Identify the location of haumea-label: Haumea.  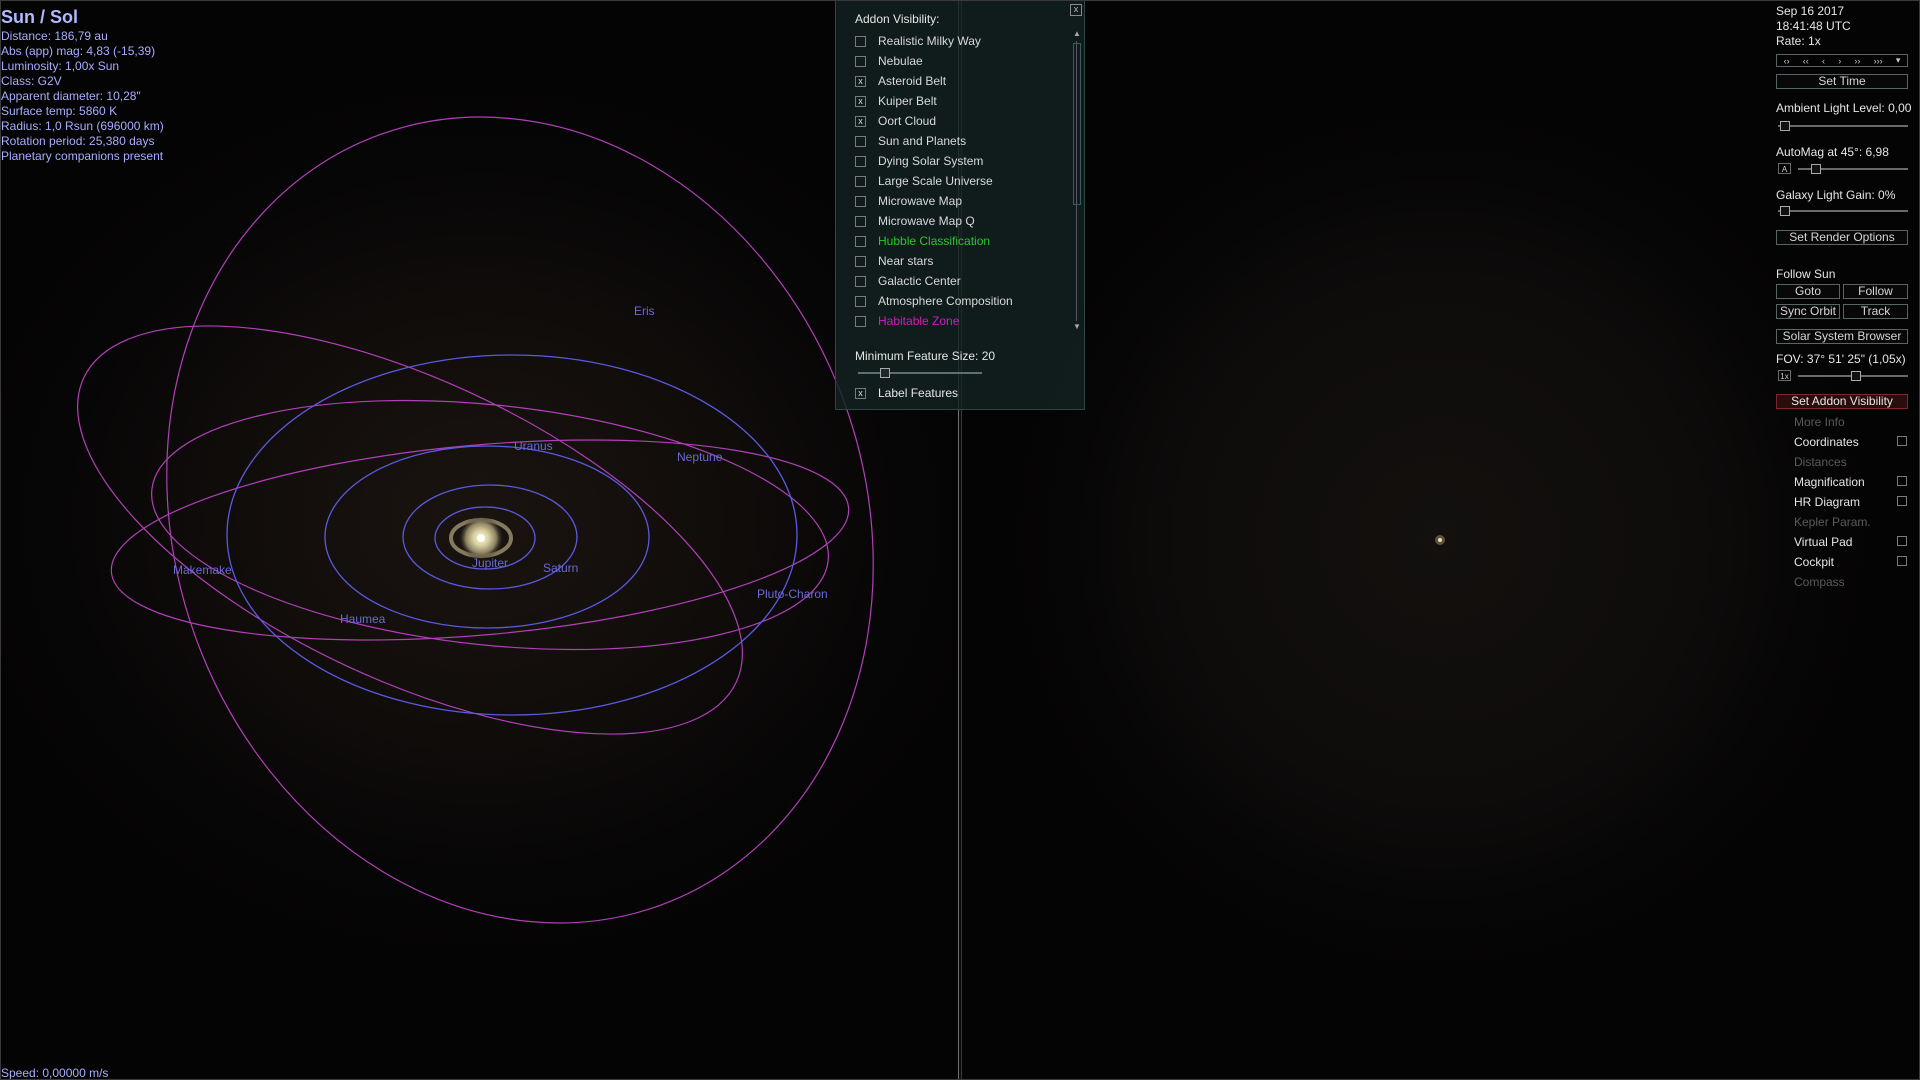
(363, 619).